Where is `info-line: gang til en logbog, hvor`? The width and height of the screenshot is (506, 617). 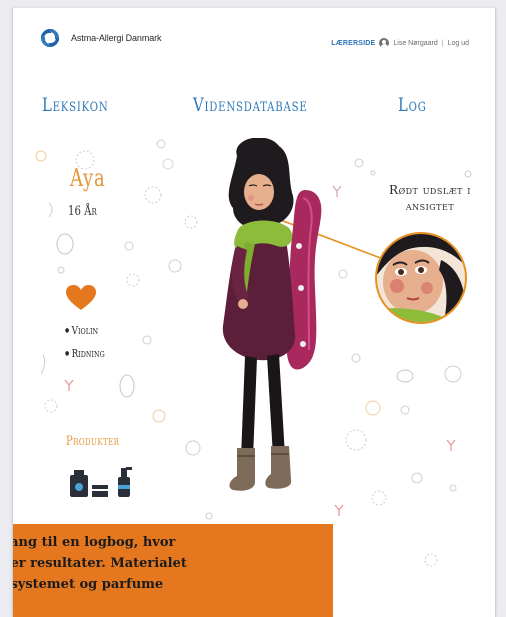
info-line: gang til en logbog, hvor is located at coordinates (94, 542).